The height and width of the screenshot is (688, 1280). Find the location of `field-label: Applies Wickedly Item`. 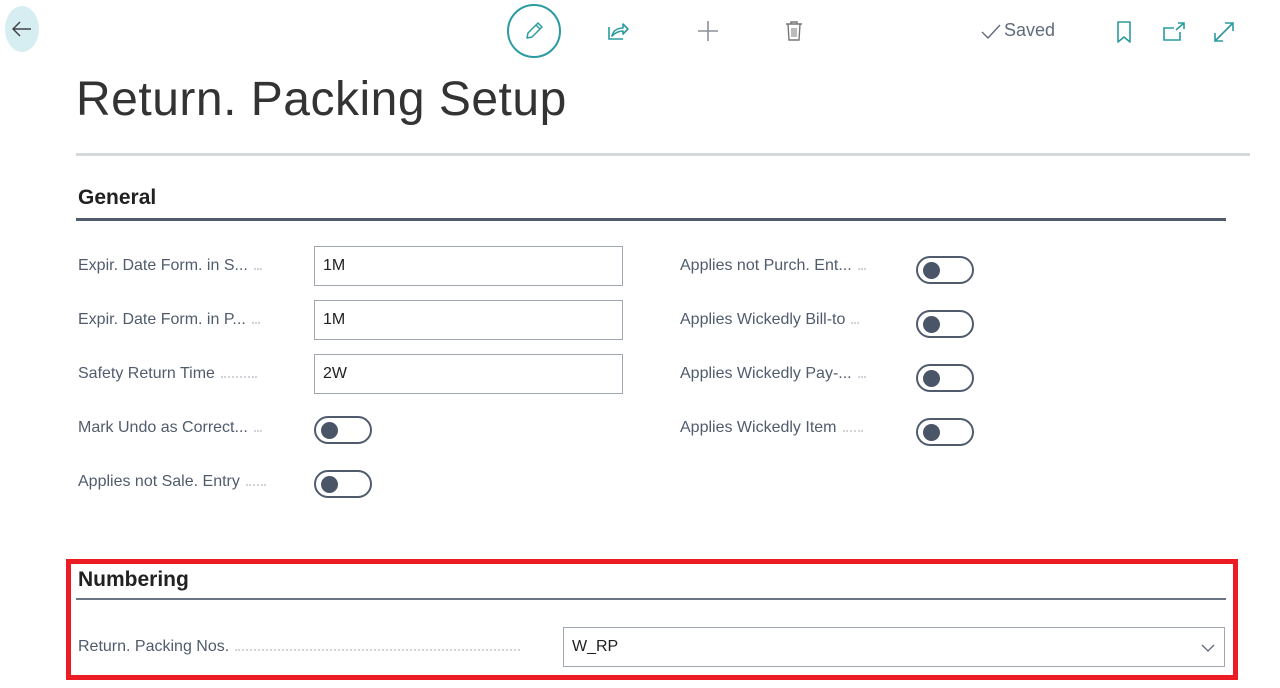

field-label: Applies Wickedly Item is located at coordinates (771, 428).